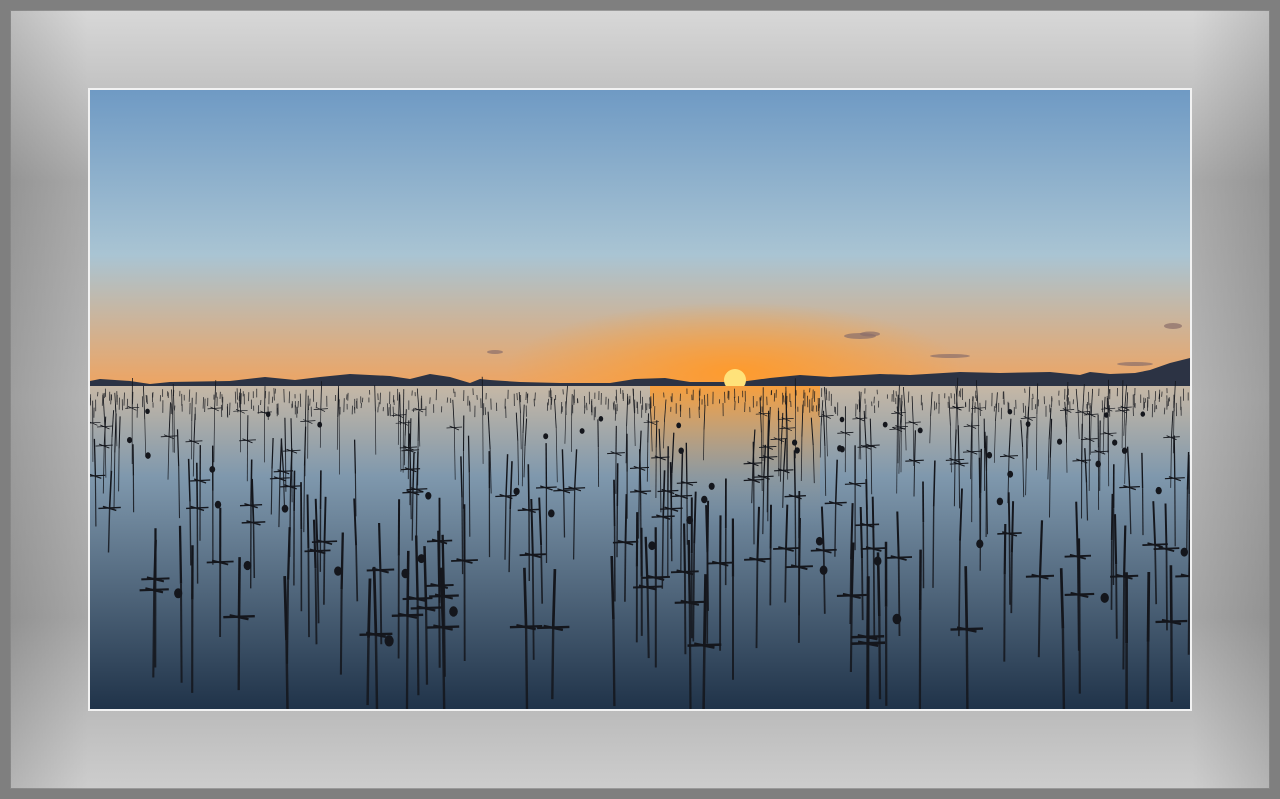 The image size is (1280, 799). Describe the element at coordinates (1231, 399) in the screenshot. I see `frame-mat-shade-right` at that location.